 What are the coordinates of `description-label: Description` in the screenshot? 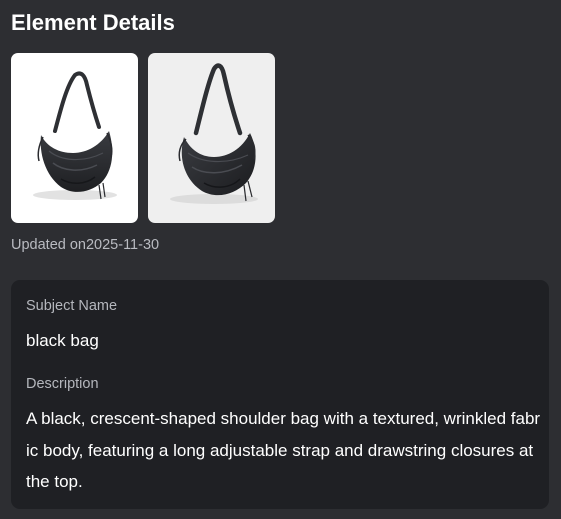 It's located at (62, 384).